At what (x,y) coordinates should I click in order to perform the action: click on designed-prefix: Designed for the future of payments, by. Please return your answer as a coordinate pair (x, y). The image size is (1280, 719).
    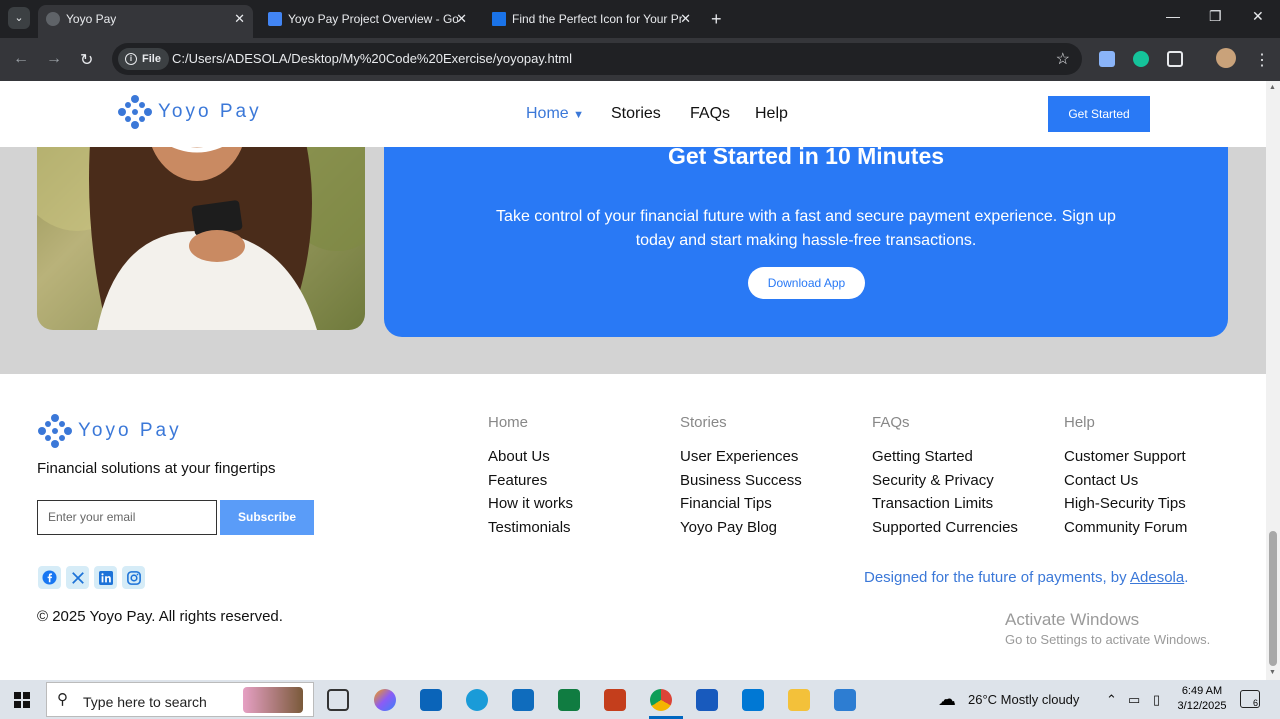
    Looking at the image, I should click on (997, 577).